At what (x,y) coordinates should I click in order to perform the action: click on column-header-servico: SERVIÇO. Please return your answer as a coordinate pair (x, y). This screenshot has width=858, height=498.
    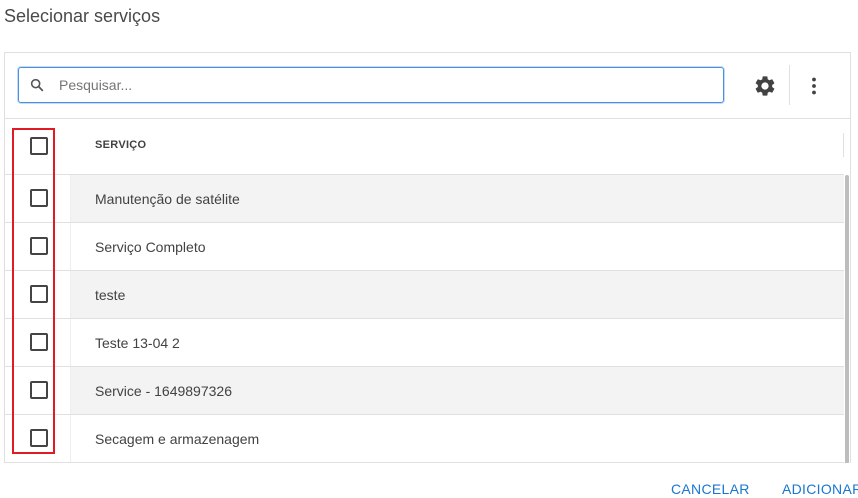
    Looking at the image, I should click on (120, 145).